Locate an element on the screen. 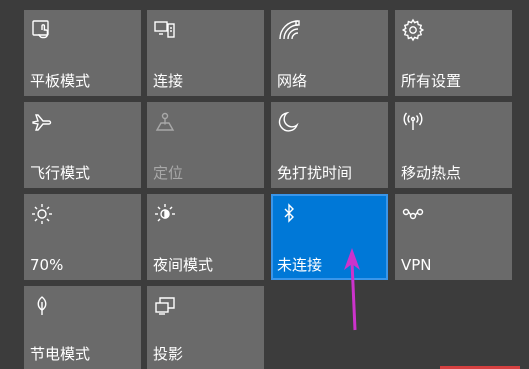  tile-label: 节电模式 is located at coordinates (60, 354).